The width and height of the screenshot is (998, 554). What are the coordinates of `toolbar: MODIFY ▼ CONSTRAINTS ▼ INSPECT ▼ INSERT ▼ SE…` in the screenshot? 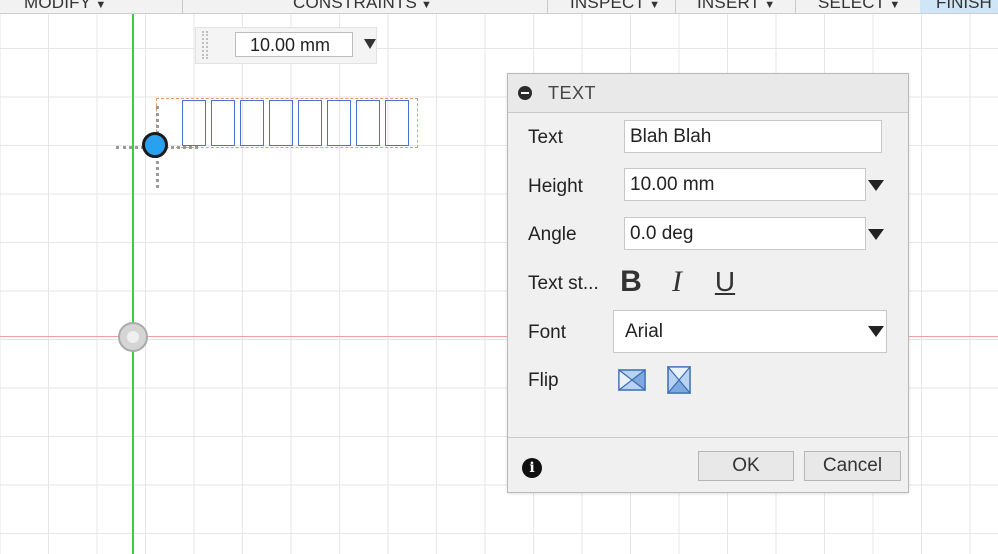 It's located at (499, 7).